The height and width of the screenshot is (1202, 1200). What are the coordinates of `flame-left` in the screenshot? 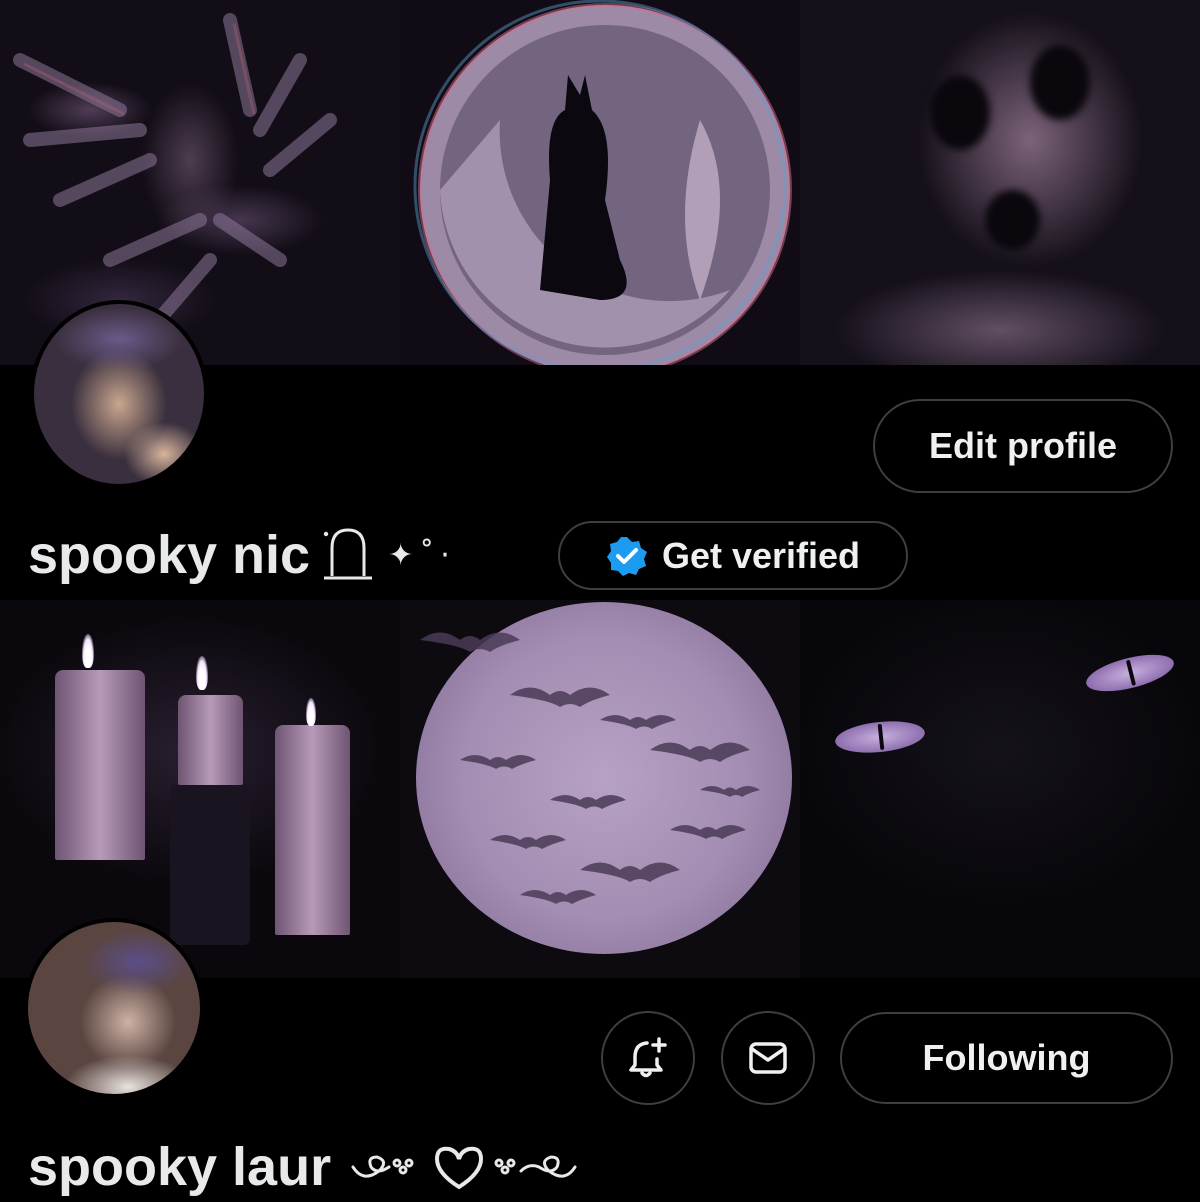 It's located at (88, 651).